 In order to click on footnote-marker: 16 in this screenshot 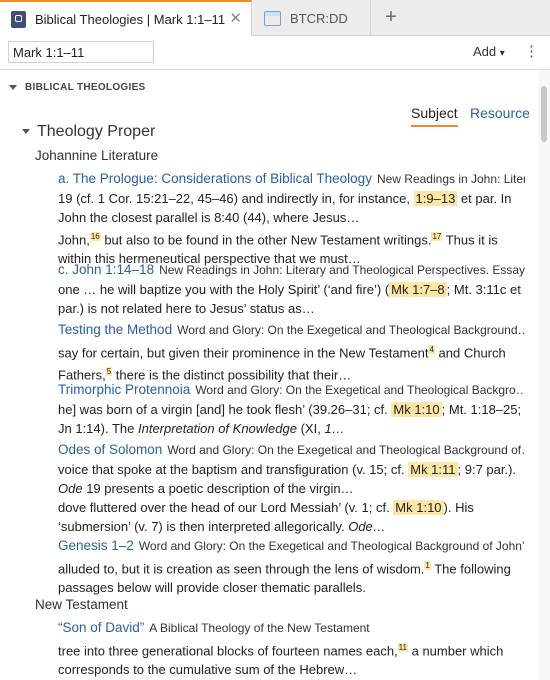, I will do `click(95, 236)`.